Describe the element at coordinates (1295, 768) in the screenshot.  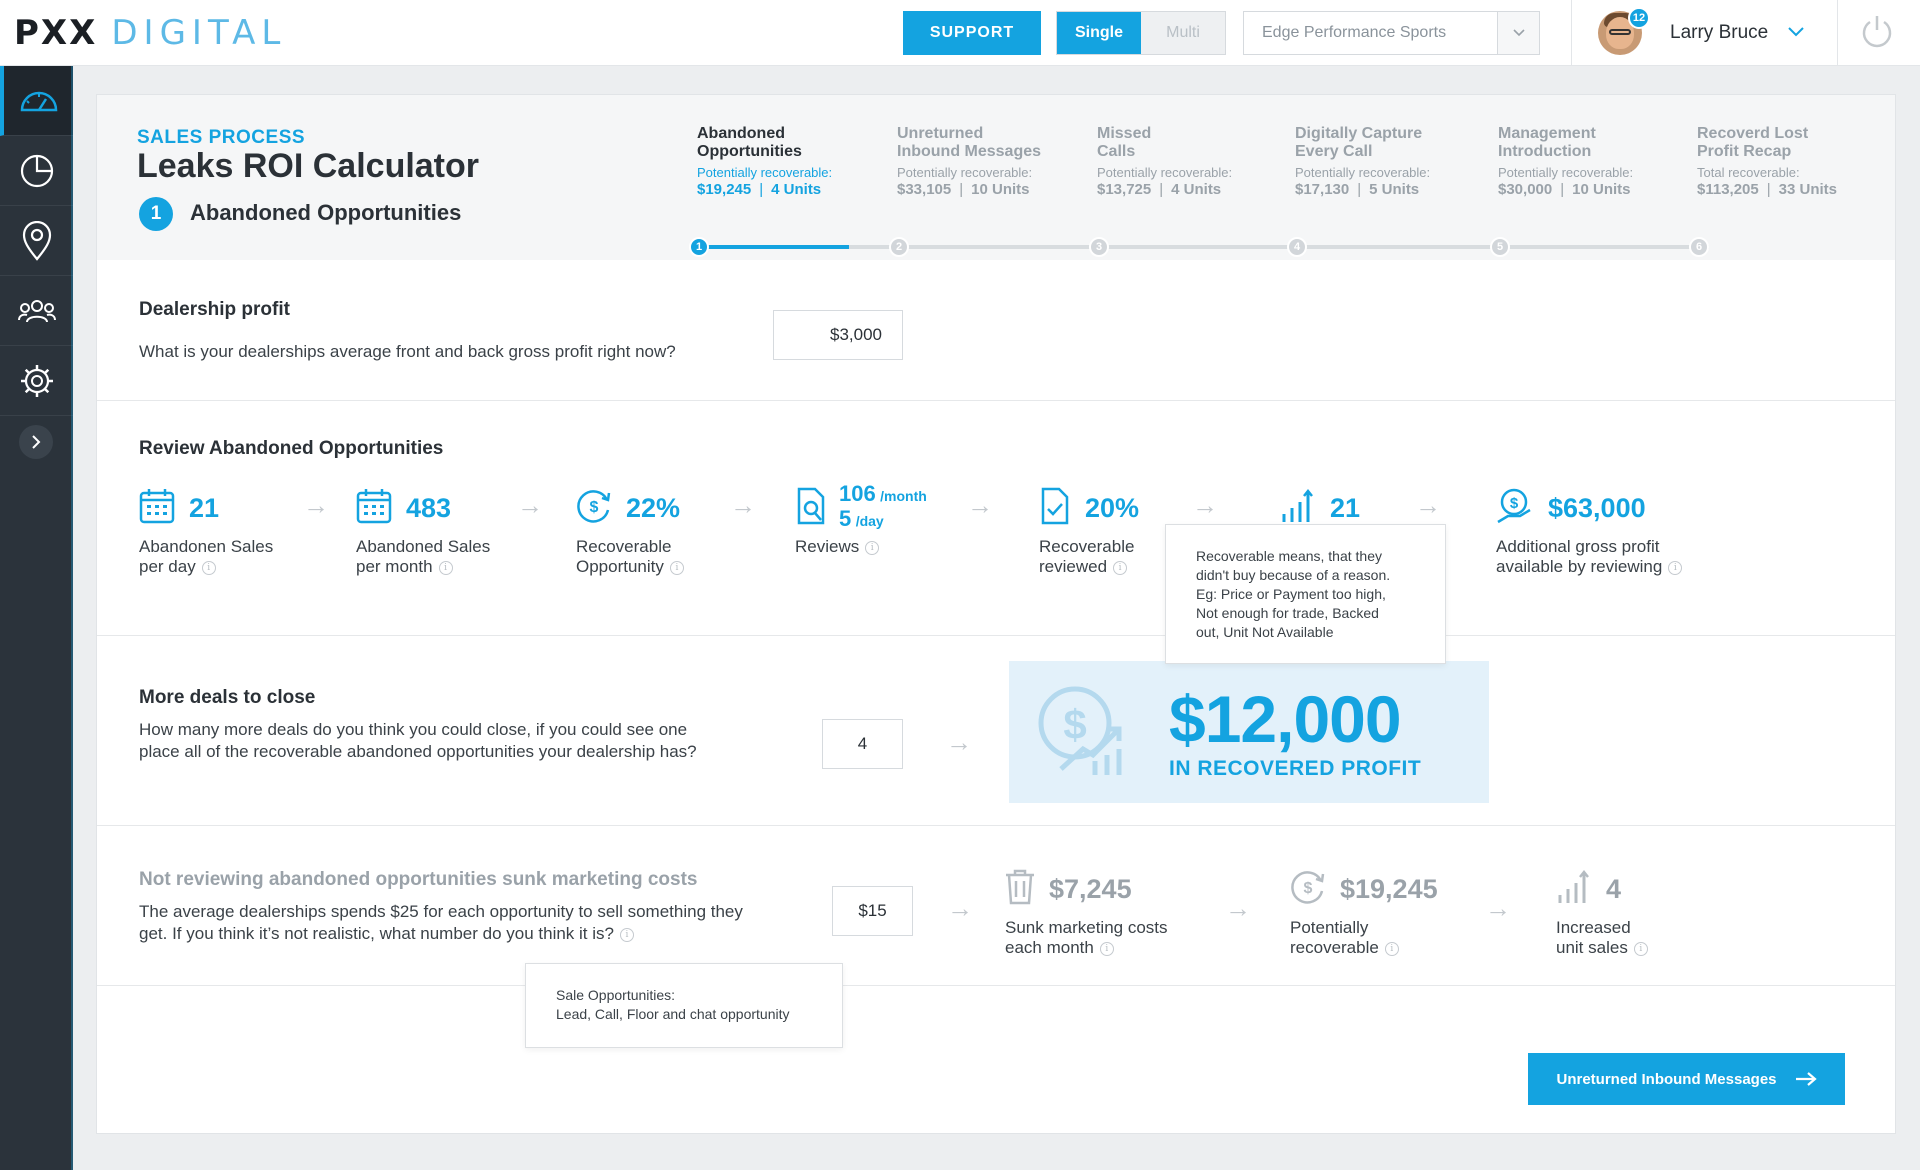
I see `recovered-profit-label: IN RECOVERED PROFIT` at that location.